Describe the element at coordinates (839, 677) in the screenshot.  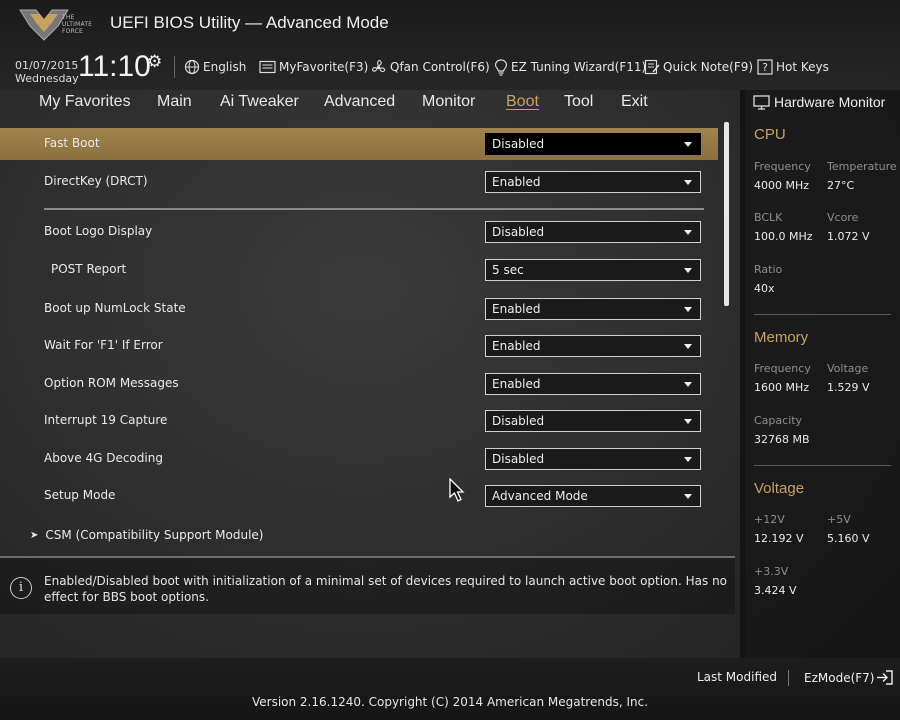
I see `ezmode-label: EzMode(F7)` at that location.